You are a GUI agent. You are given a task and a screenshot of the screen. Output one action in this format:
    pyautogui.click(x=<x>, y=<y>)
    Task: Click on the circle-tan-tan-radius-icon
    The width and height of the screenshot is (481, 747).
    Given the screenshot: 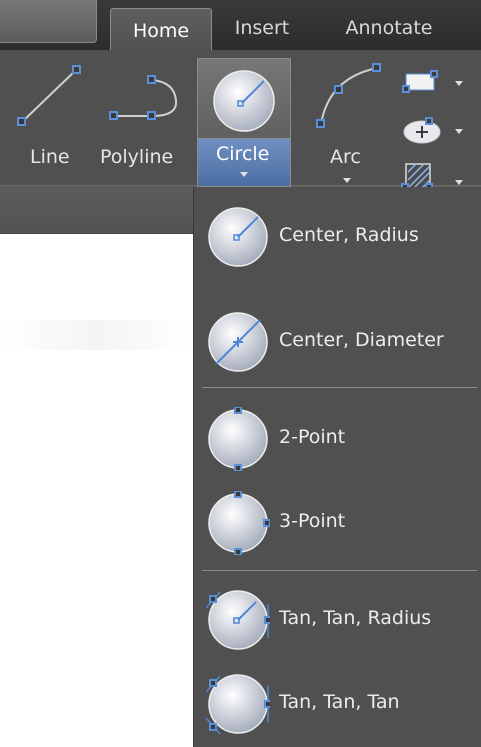 What is the action you would take?
    pyautogui.click(x=238, y=620)
    